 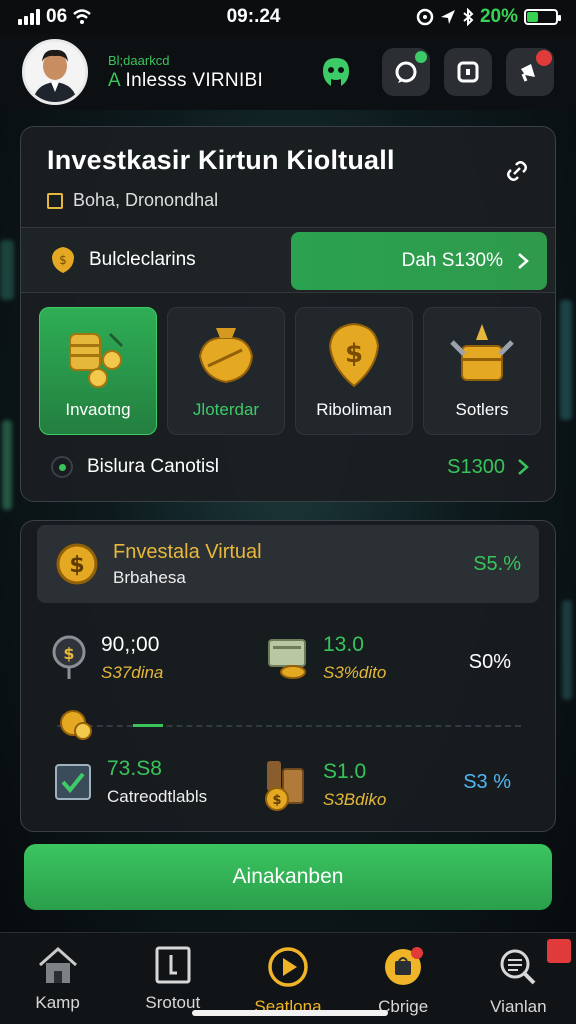 What do you see at coordinates (345, 771) in the screenshot?
I see `stat-value: S1.0` at bounding box center [345, 771].